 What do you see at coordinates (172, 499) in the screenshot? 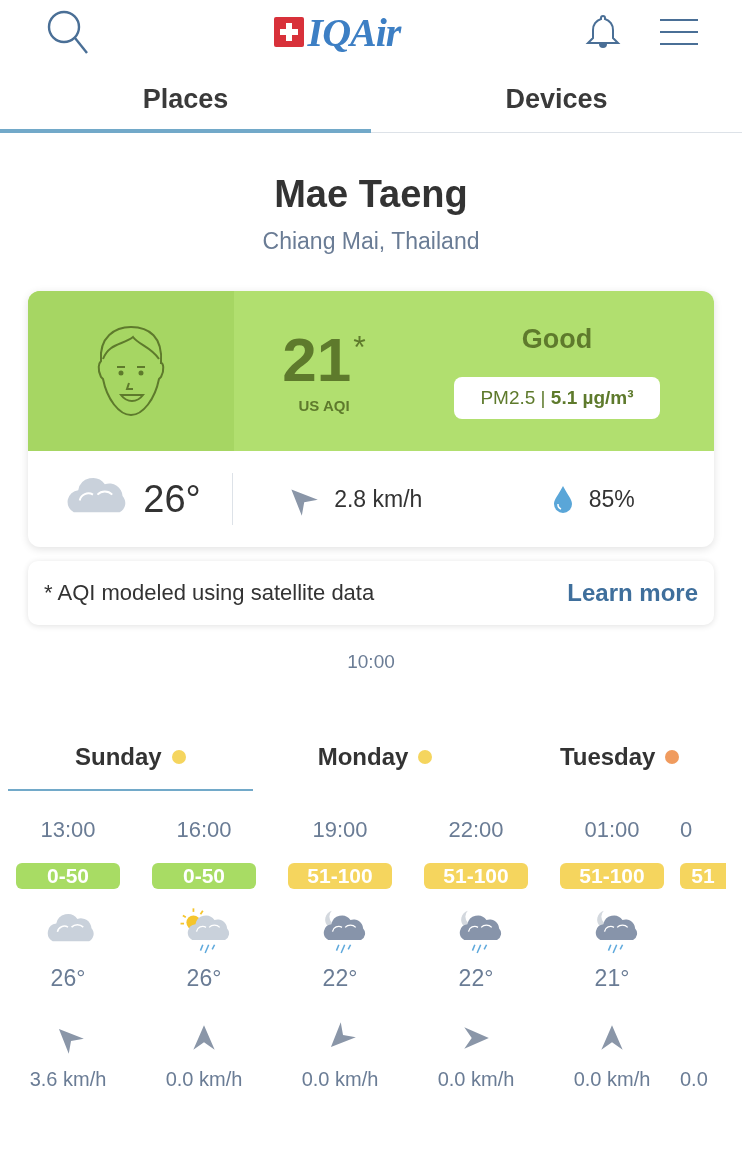
I see `temperature: 26°` at bounding box center [172, 499].